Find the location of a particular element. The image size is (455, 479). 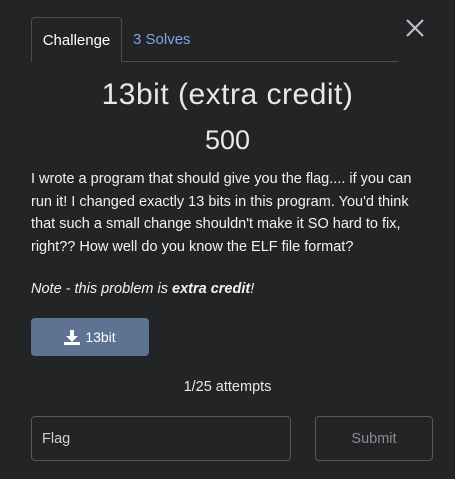

download-file-button: 13bit is located at coordinates (90, 337).